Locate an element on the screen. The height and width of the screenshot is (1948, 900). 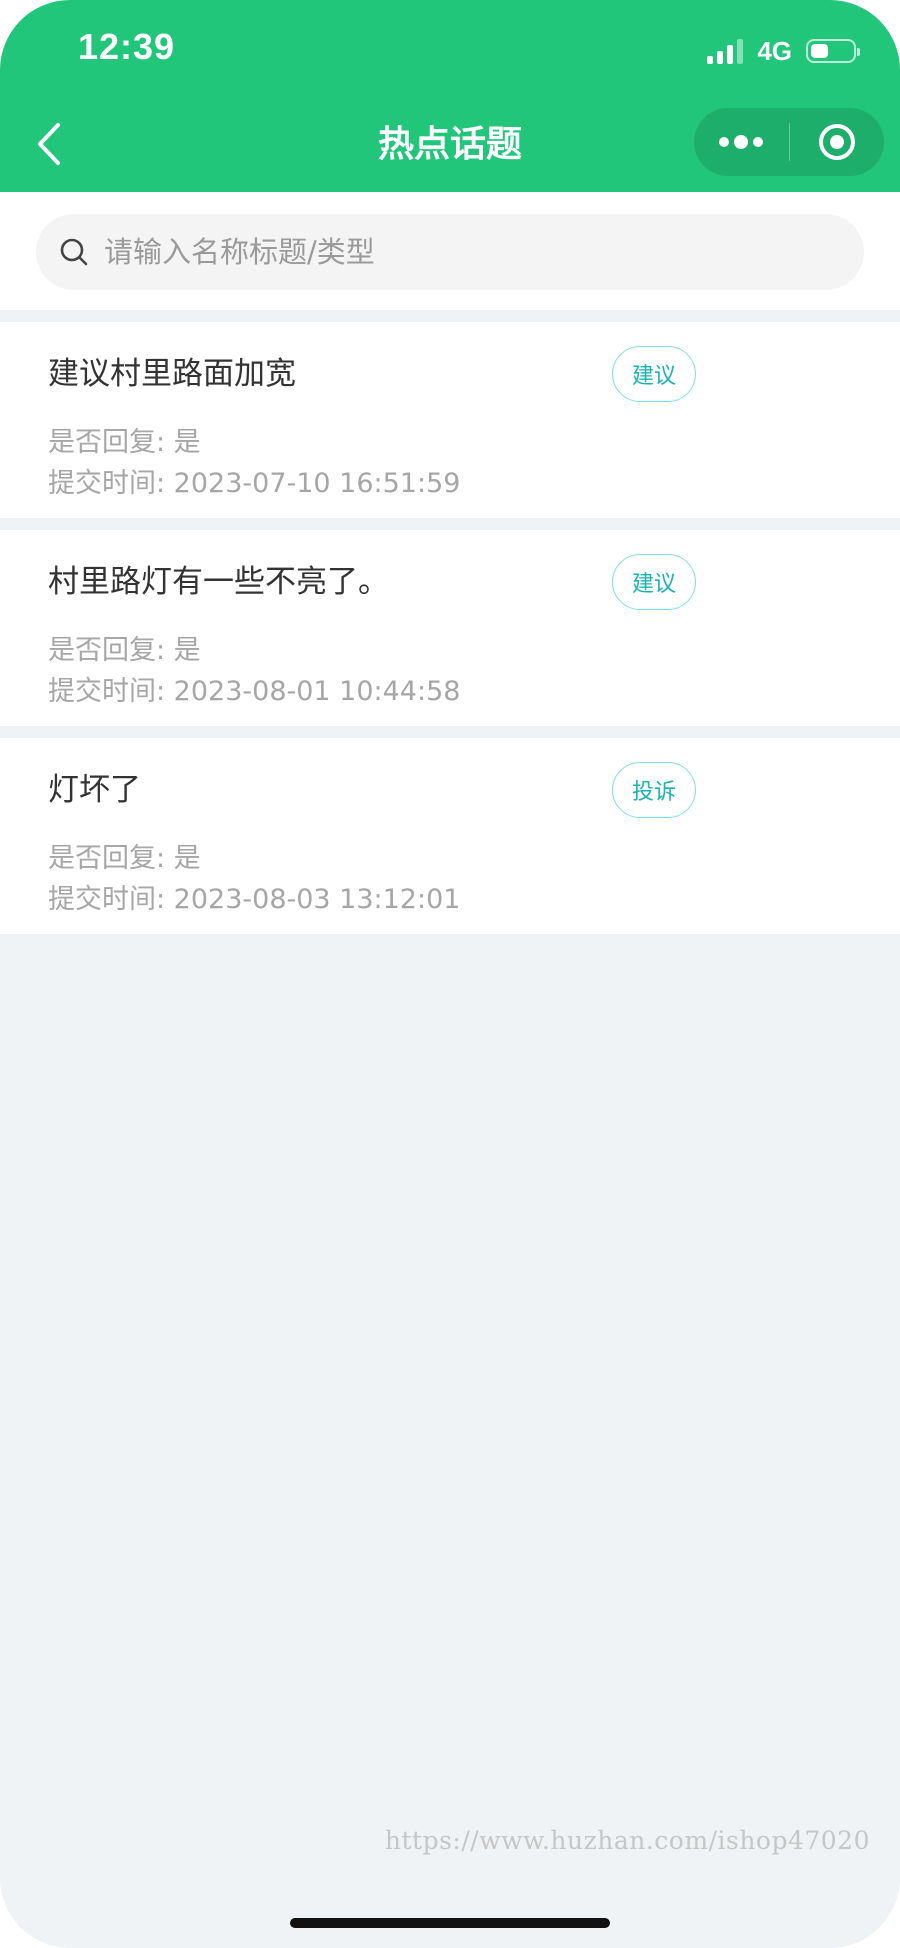
more-dots-icon is located at coordinates (741, 142).